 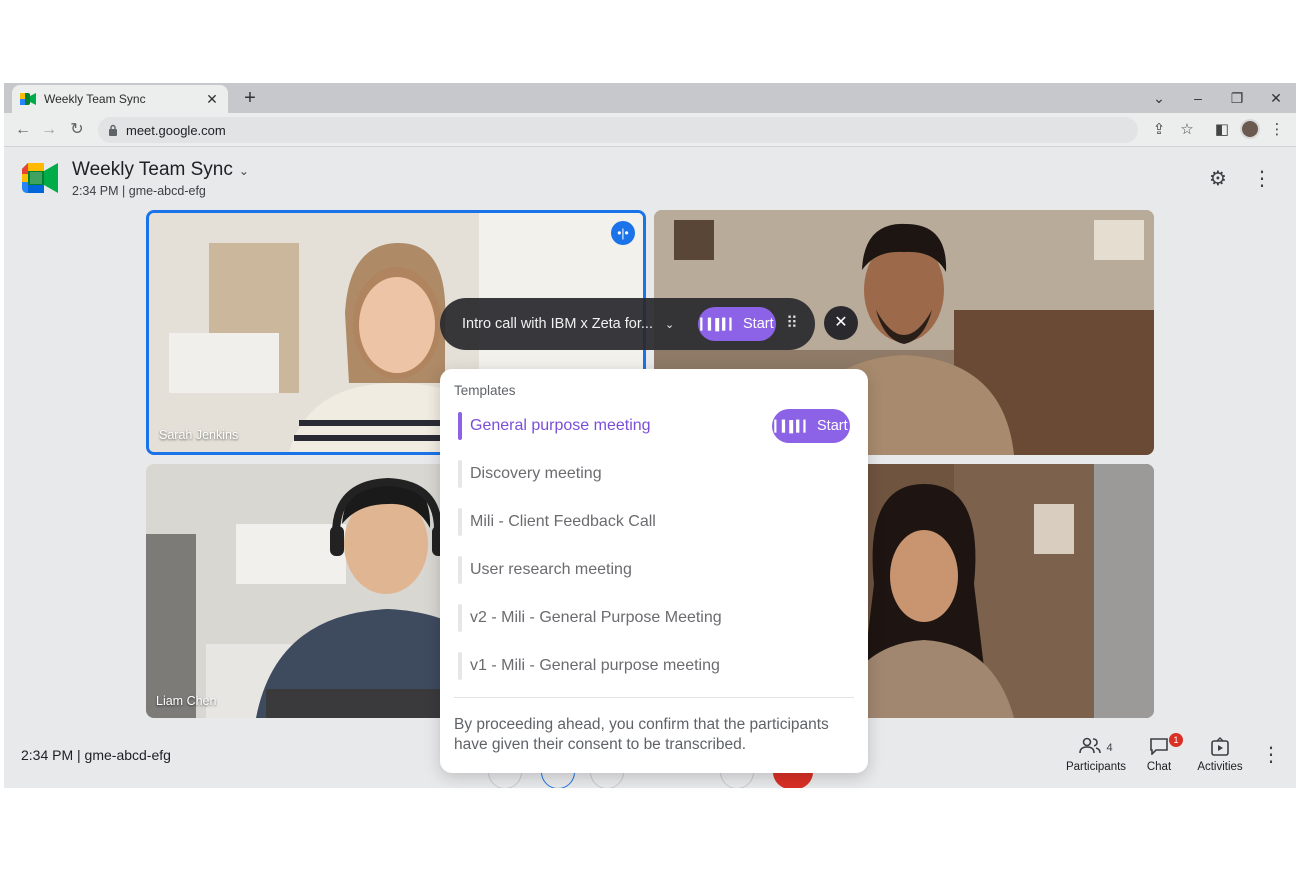 I want to click on share-icon: ⇪, so click(x=1159, y=130).